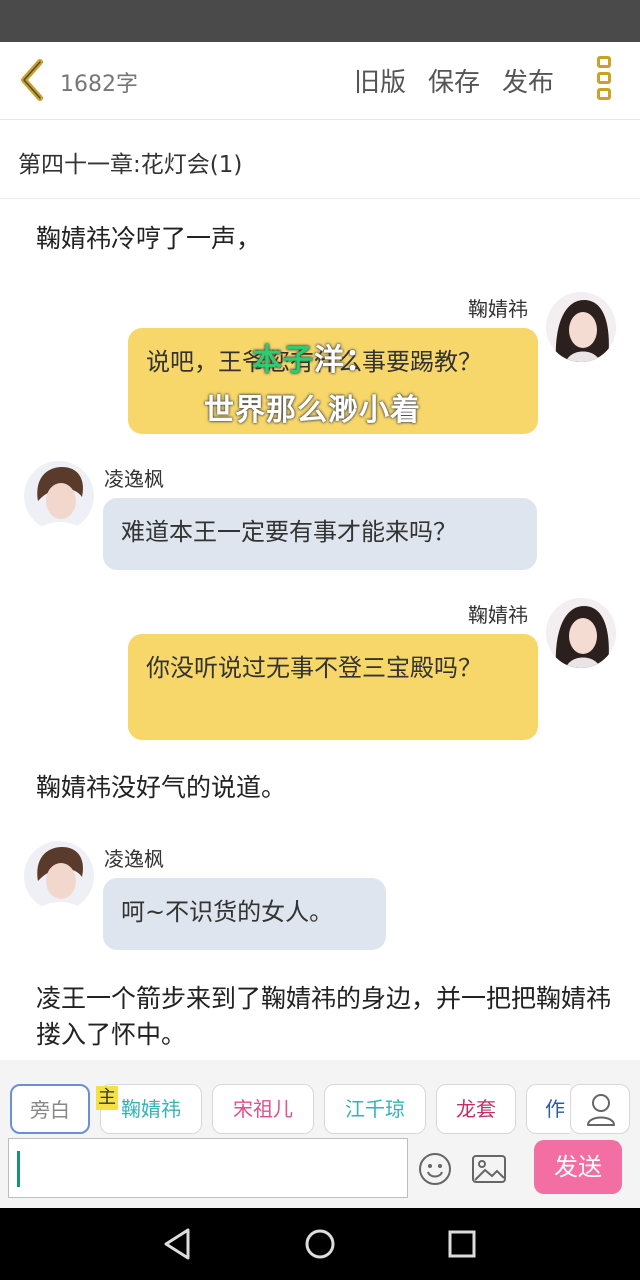  What do you see at coordinates (333, 687) in the screenshot?
I see `message-bubble: 你没听说过无事不登三宝殿吗？` at bounding box center [333, 687].